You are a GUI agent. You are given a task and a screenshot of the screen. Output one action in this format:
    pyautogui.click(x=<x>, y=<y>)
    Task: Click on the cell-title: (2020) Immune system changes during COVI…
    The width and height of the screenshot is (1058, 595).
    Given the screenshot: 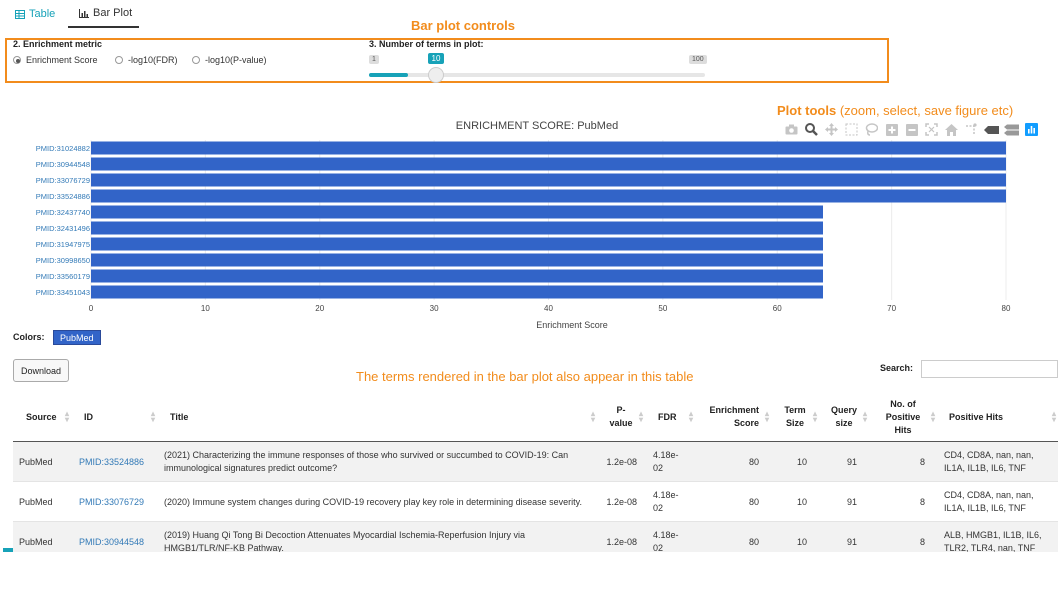 What is the action you would take?
    pyautogui.click(x=377, y=502)
    